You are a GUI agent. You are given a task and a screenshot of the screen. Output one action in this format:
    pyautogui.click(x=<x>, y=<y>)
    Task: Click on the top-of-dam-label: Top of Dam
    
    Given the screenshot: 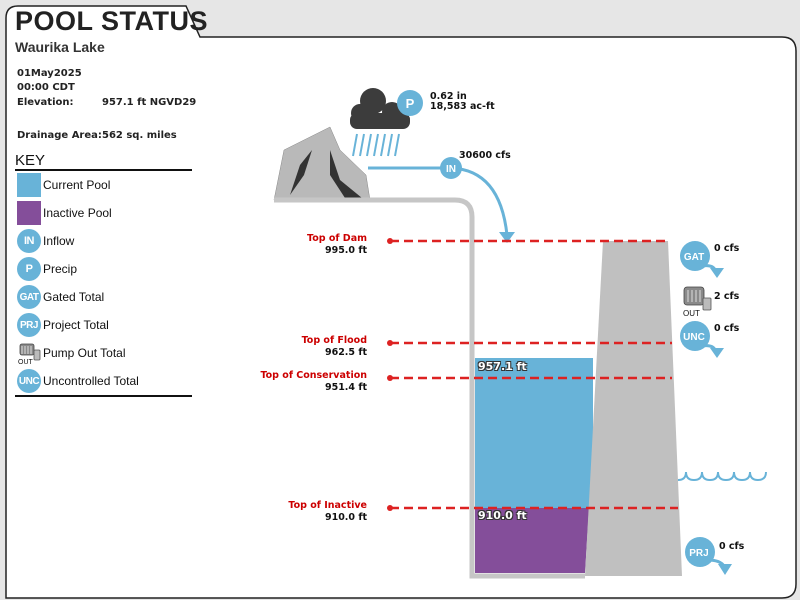 What is the action you would take?
    pyautogui.click(x=336, y=238)
    